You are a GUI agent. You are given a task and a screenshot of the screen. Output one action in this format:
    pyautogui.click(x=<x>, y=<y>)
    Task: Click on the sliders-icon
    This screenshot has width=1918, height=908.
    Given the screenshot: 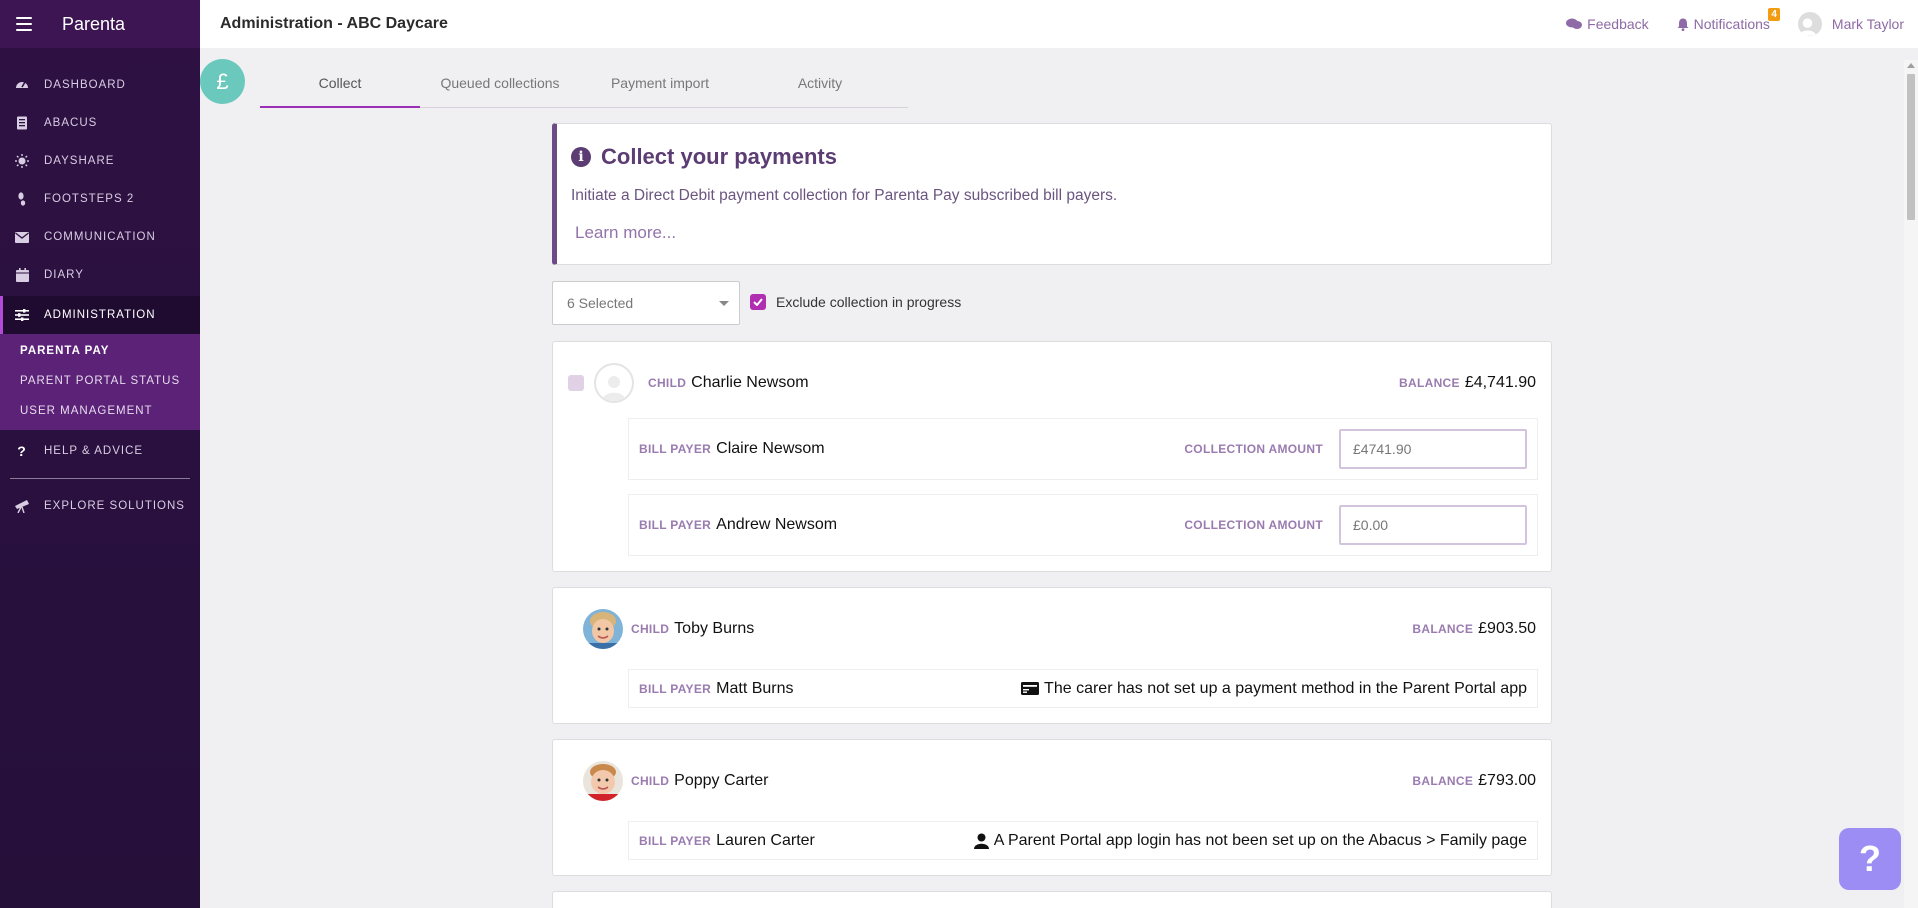 What is the action you would take?
    pyautogui.click(x=22, y=315)
    